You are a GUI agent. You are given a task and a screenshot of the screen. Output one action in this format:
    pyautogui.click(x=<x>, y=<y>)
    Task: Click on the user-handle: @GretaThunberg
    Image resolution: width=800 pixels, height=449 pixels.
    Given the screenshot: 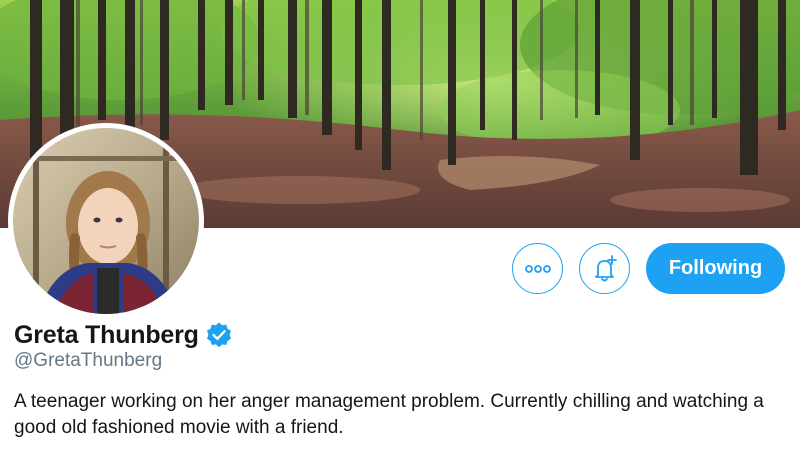 What is the action you would take?
    pyautogui.click(x=88, y=360)
    